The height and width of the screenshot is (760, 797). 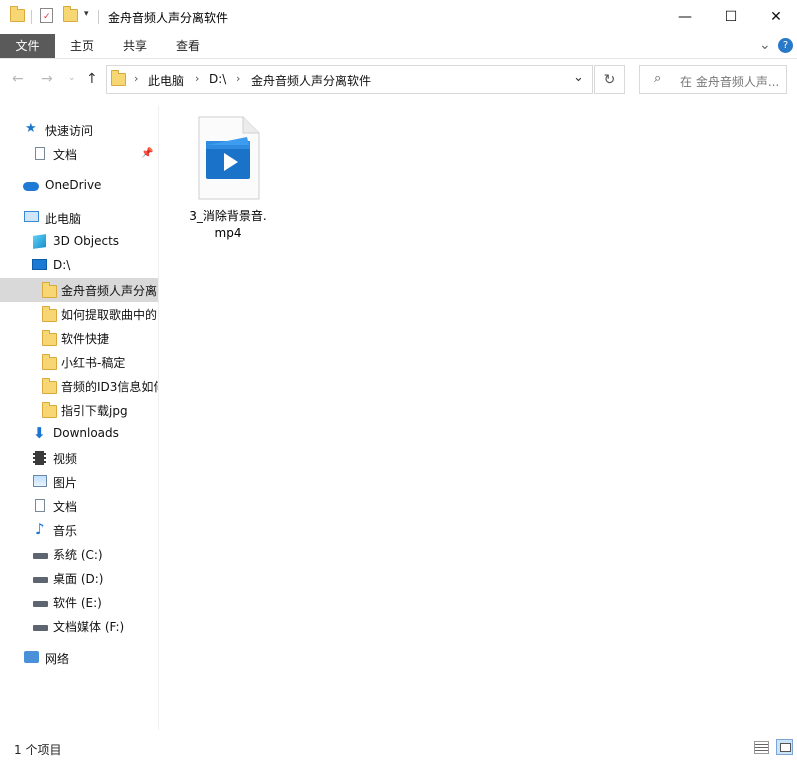 What do you see at coordinates (79, 242) in the screenshot?
I see `nav-item-3d-objects: 3D Objects` at bounding box center [79, 242].